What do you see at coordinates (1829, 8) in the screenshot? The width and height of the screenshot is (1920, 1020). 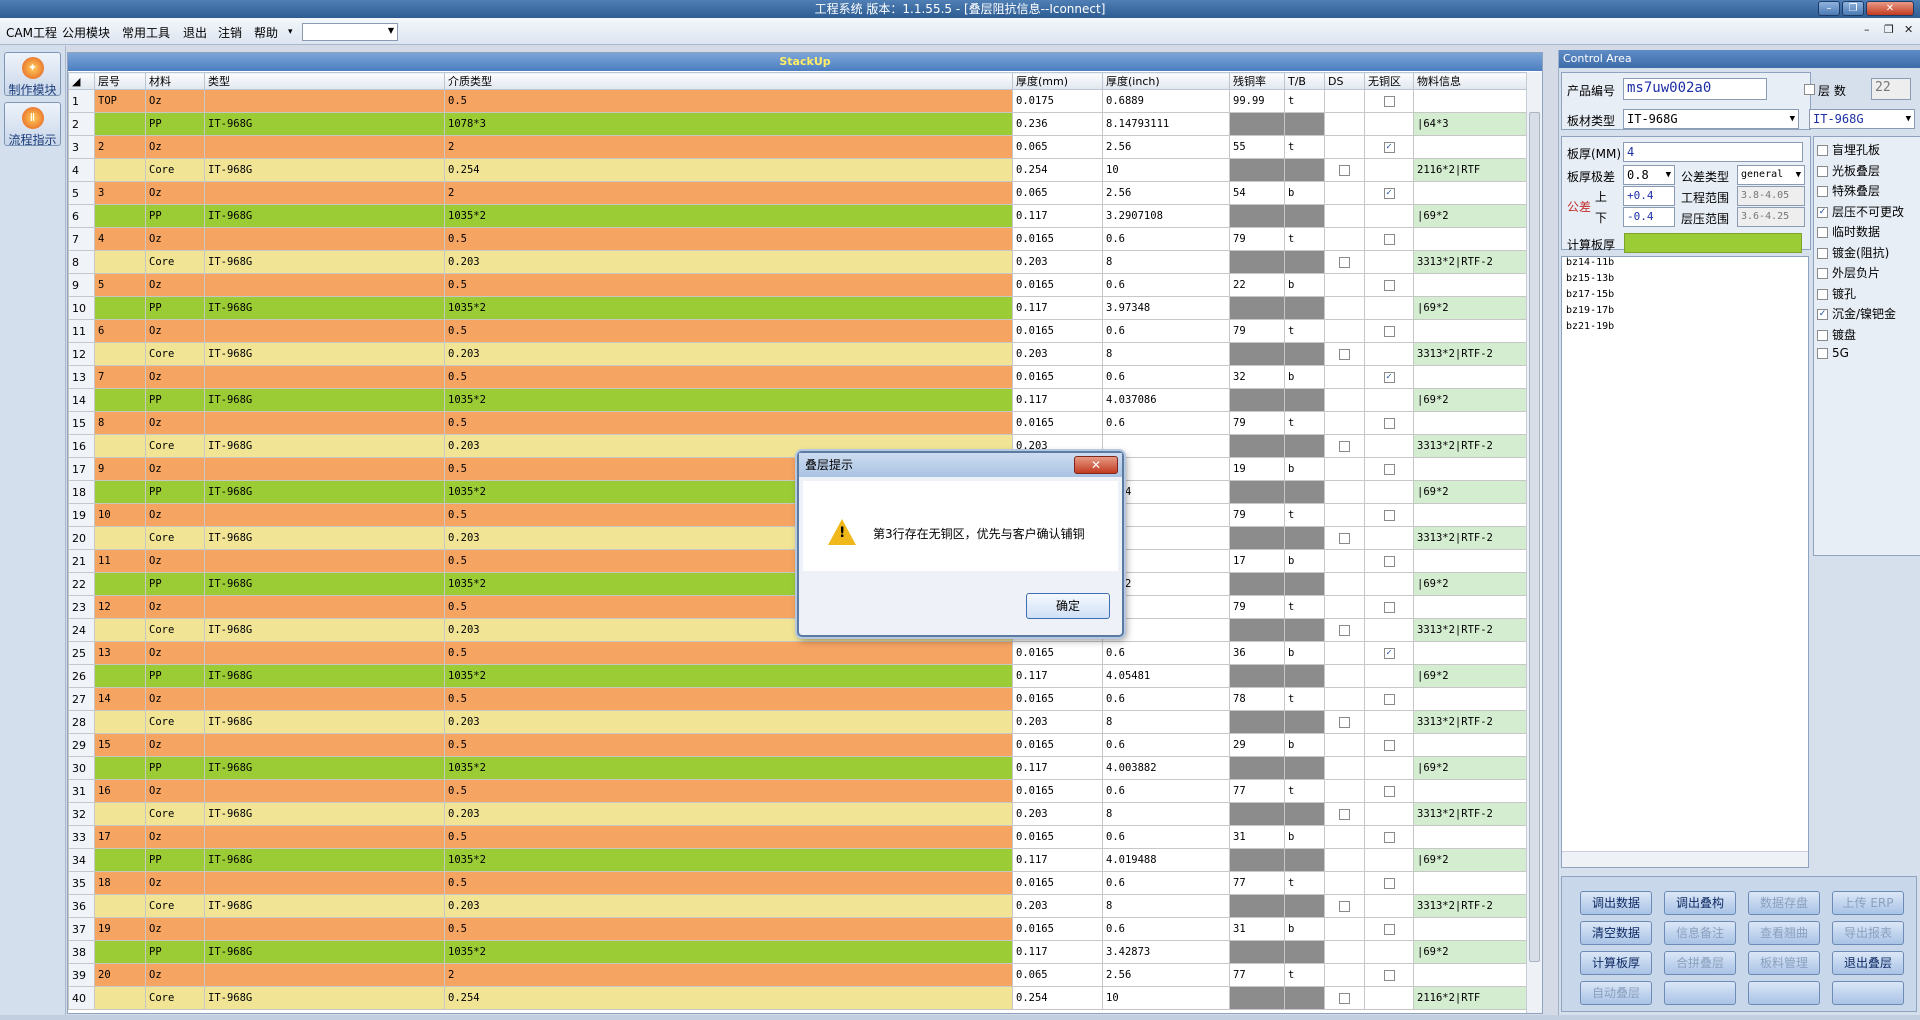 I see `minimize-icon: –` at bounding box center [1829, 8].